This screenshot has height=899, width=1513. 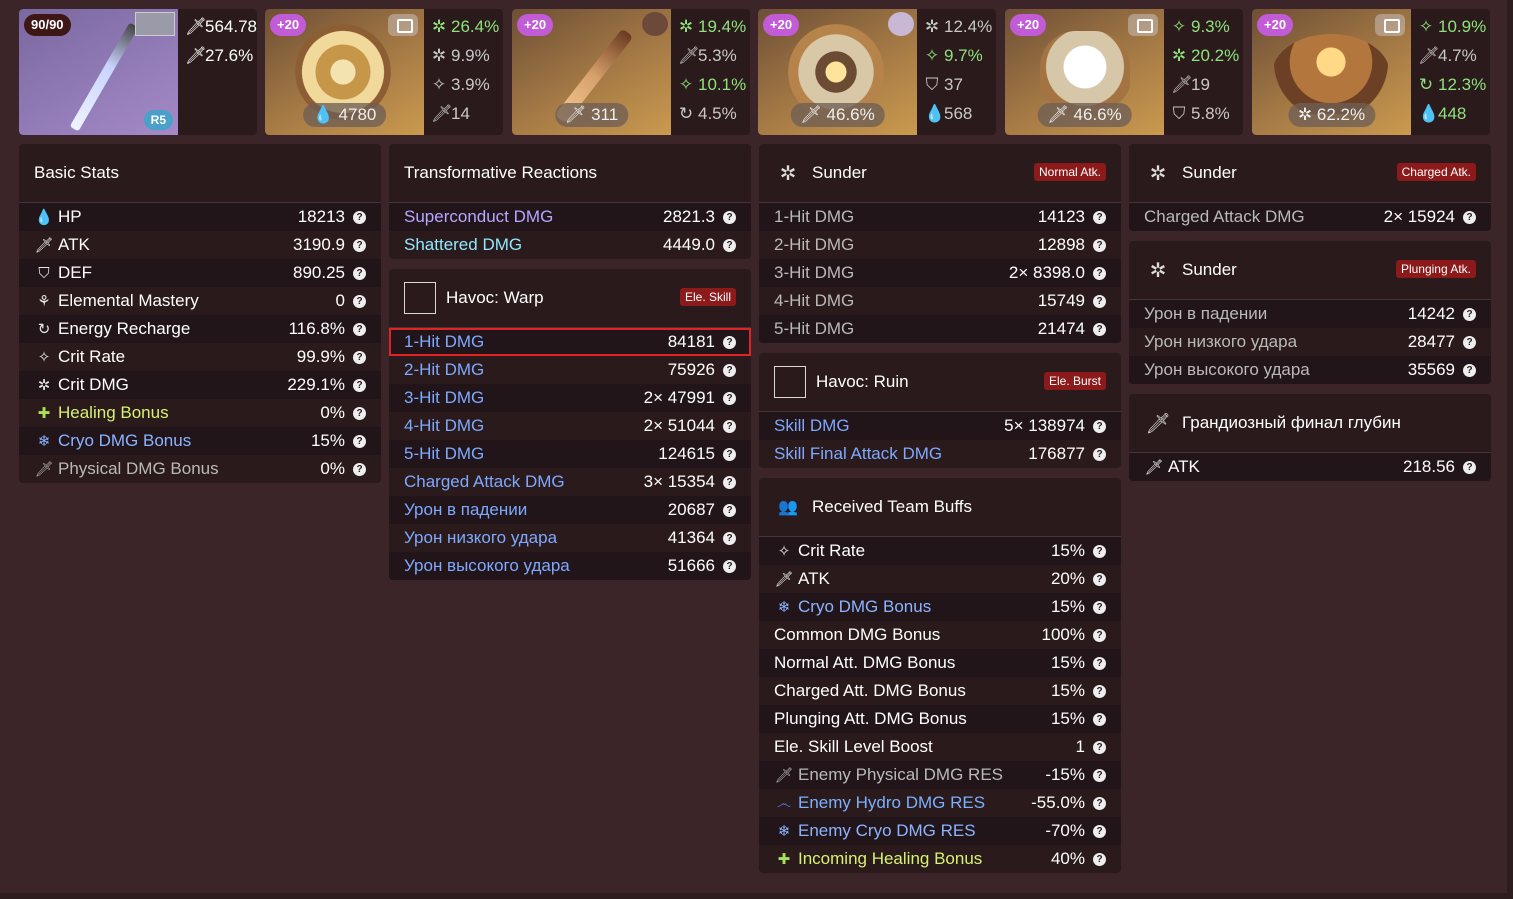 I want to click on substat: ✲ 12.4%, so click(x=960, y=29).